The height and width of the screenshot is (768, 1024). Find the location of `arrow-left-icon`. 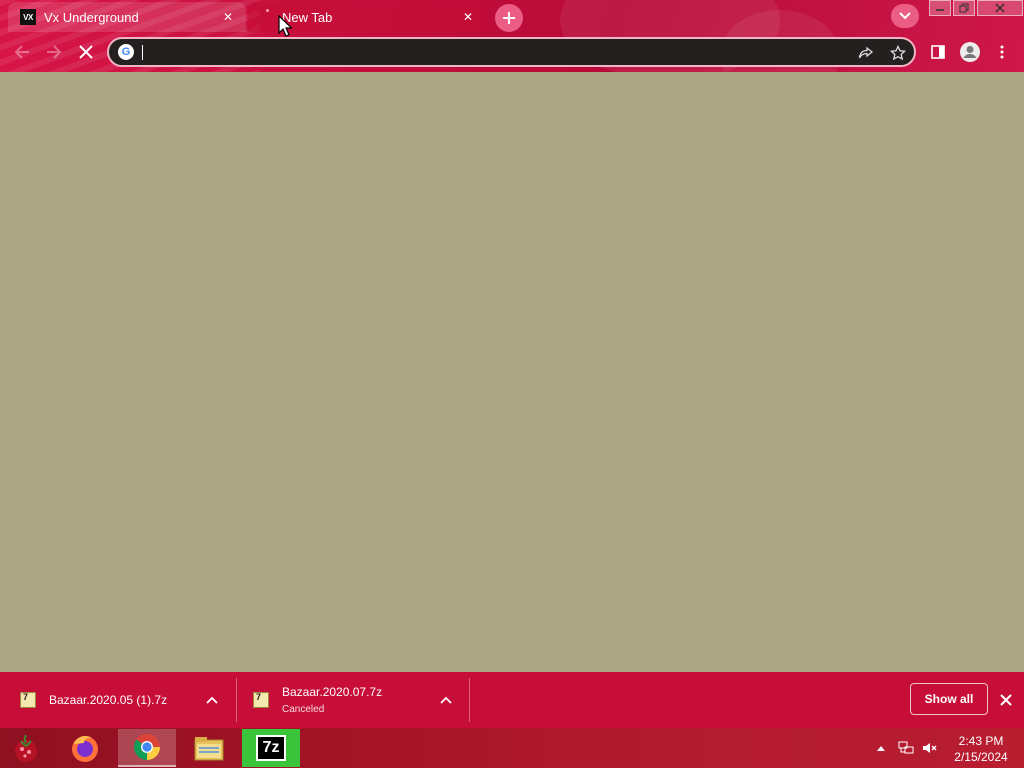

arrow-left-icon is located at coordinates (21, 52).